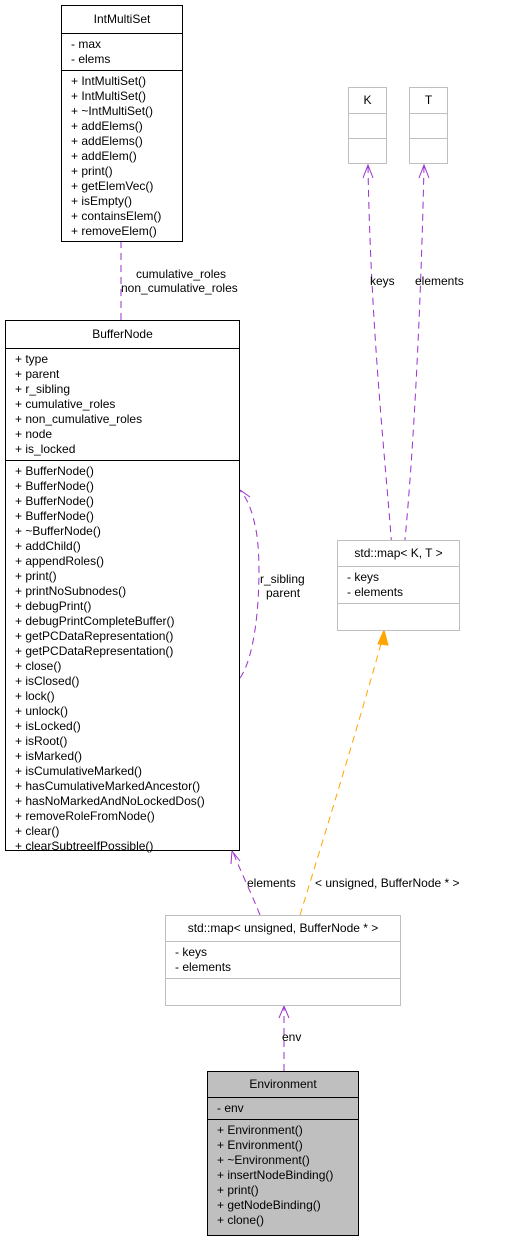 The width and height of the screenshot is (517, 1240). Describe the element at coordinates (45, 449) in the screenshot. I see `attribute: + is_locked` at that location.